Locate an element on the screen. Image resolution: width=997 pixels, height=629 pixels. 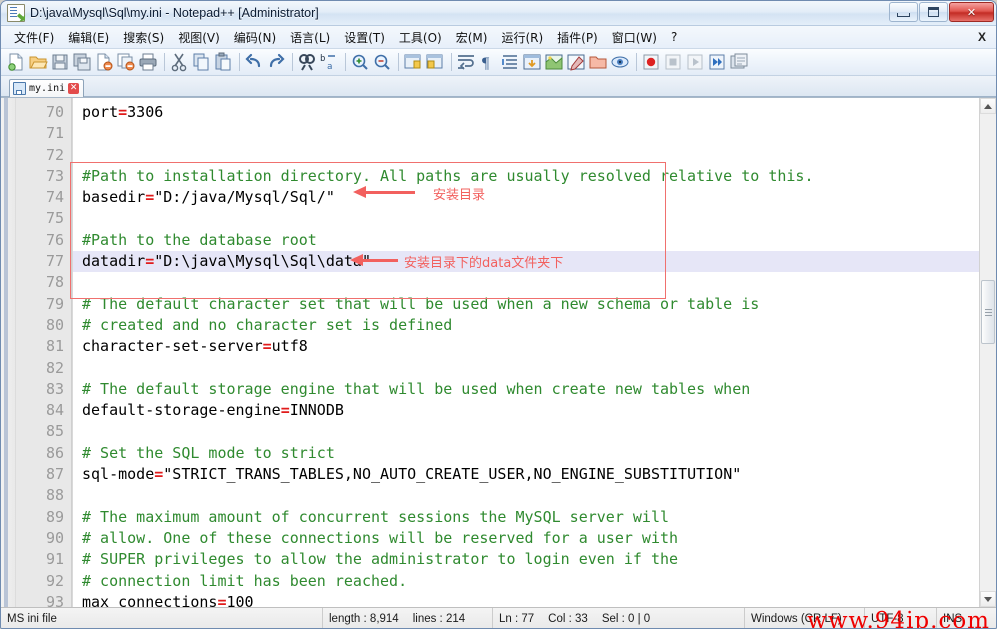
line-number: 80 is located at coordinates (54, 324).